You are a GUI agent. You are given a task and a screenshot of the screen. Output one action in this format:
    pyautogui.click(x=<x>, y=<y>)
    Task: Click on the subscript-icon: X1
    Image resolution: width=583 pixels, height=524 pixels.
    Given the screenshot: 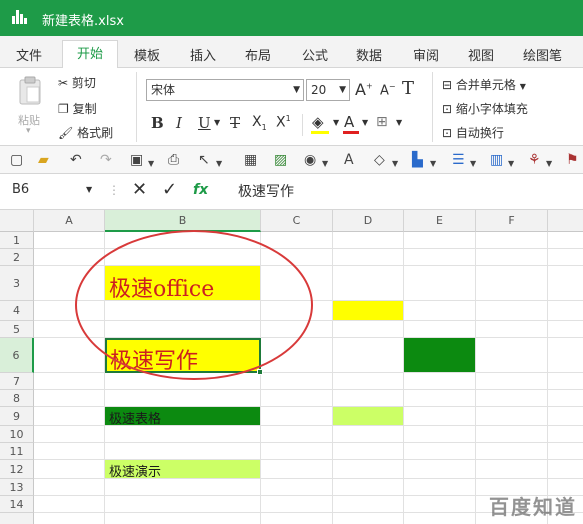 What is the action you would take?
    pyautogui.click(x=259, y=123)
    